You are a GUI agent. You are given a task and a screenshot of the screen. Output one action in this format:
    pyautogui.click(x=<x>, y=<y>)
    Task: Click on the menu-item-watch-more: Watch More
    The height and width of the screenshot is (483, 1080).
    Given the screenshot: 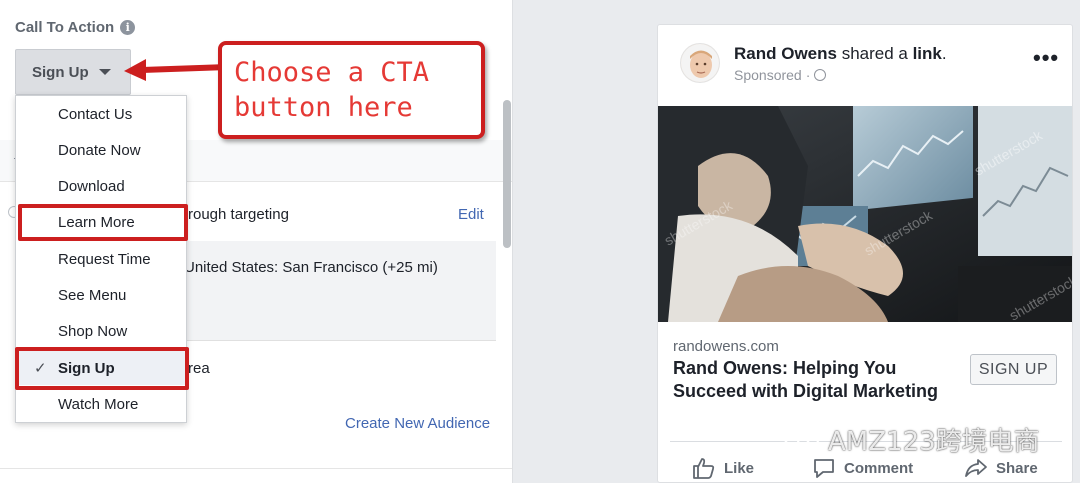 What is the action you would take?
    pyautogui.click(x=101, y=404)
    